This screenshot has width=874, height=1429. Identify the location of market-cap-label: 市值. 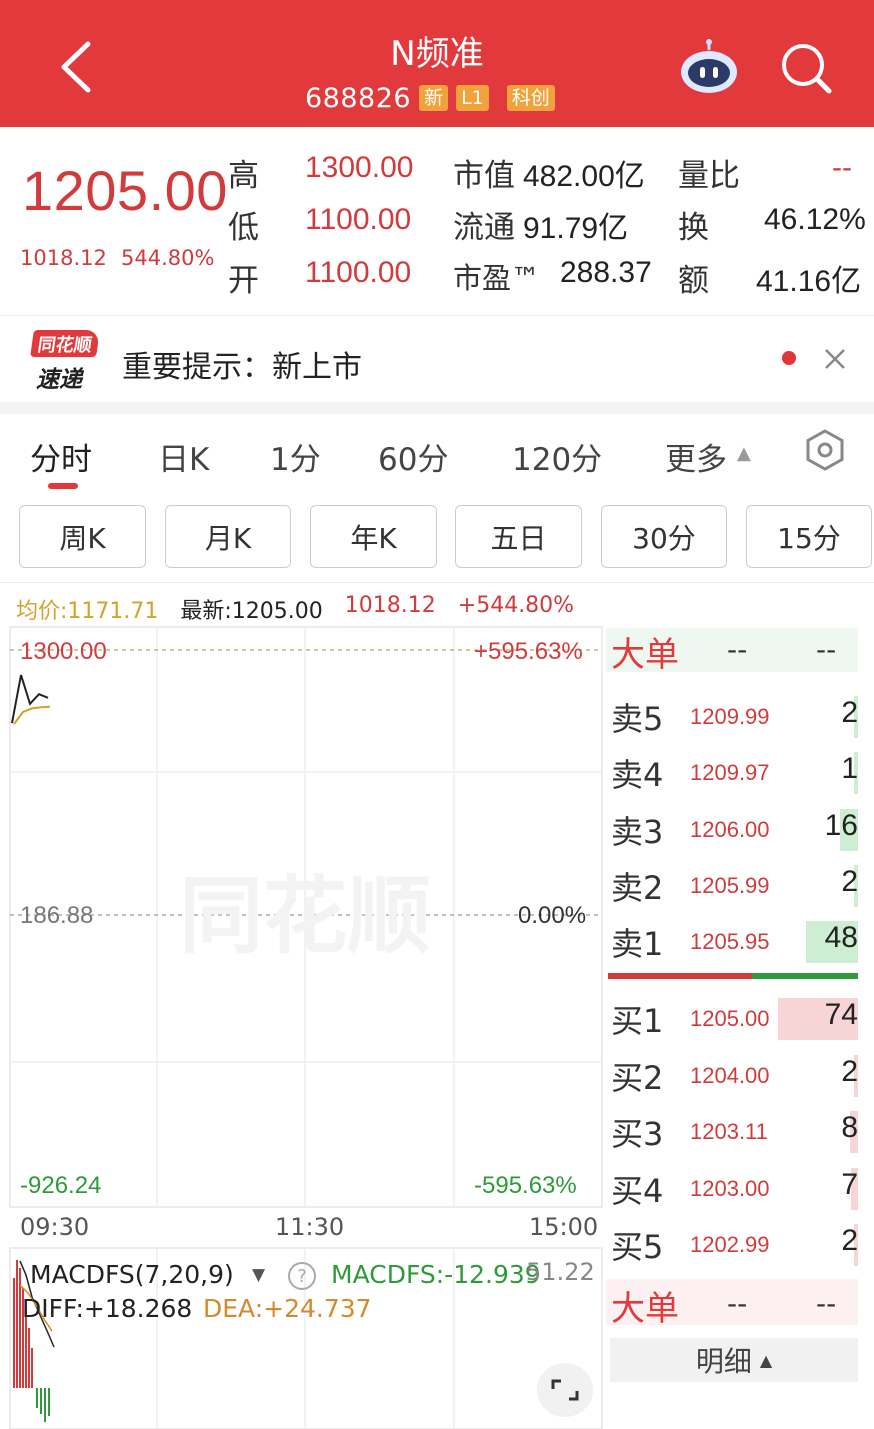
(484, 176).